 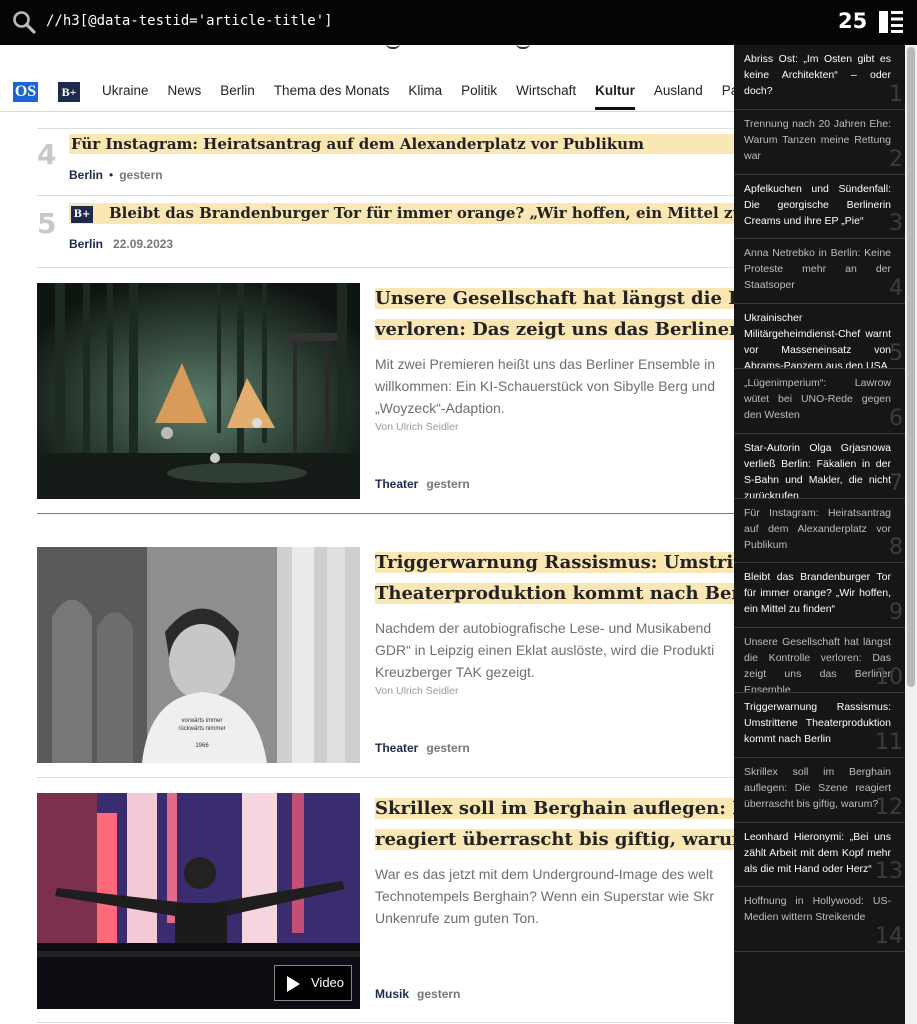 I want to click on shirt-text: rückwärts nimmer, so click(x=201, y=729).